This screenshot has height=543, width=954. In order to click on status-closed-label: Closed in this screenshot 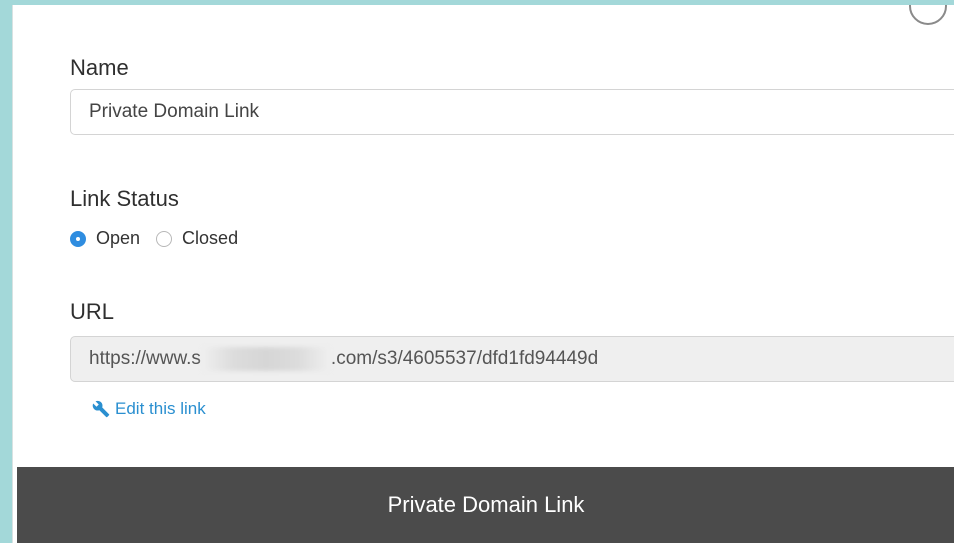, I will do `click(210, 238)`.